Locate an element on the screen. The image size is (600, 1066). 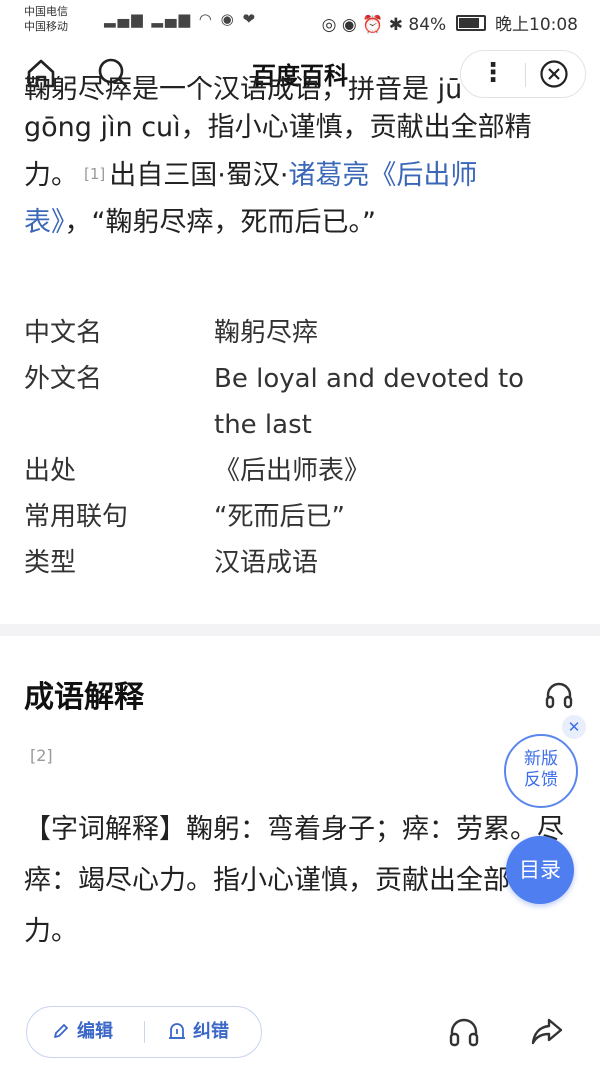
status-right: ◎ ◉ ⏰ ✱ 84% 晚上10:08 is located at coordinates (450, 22).